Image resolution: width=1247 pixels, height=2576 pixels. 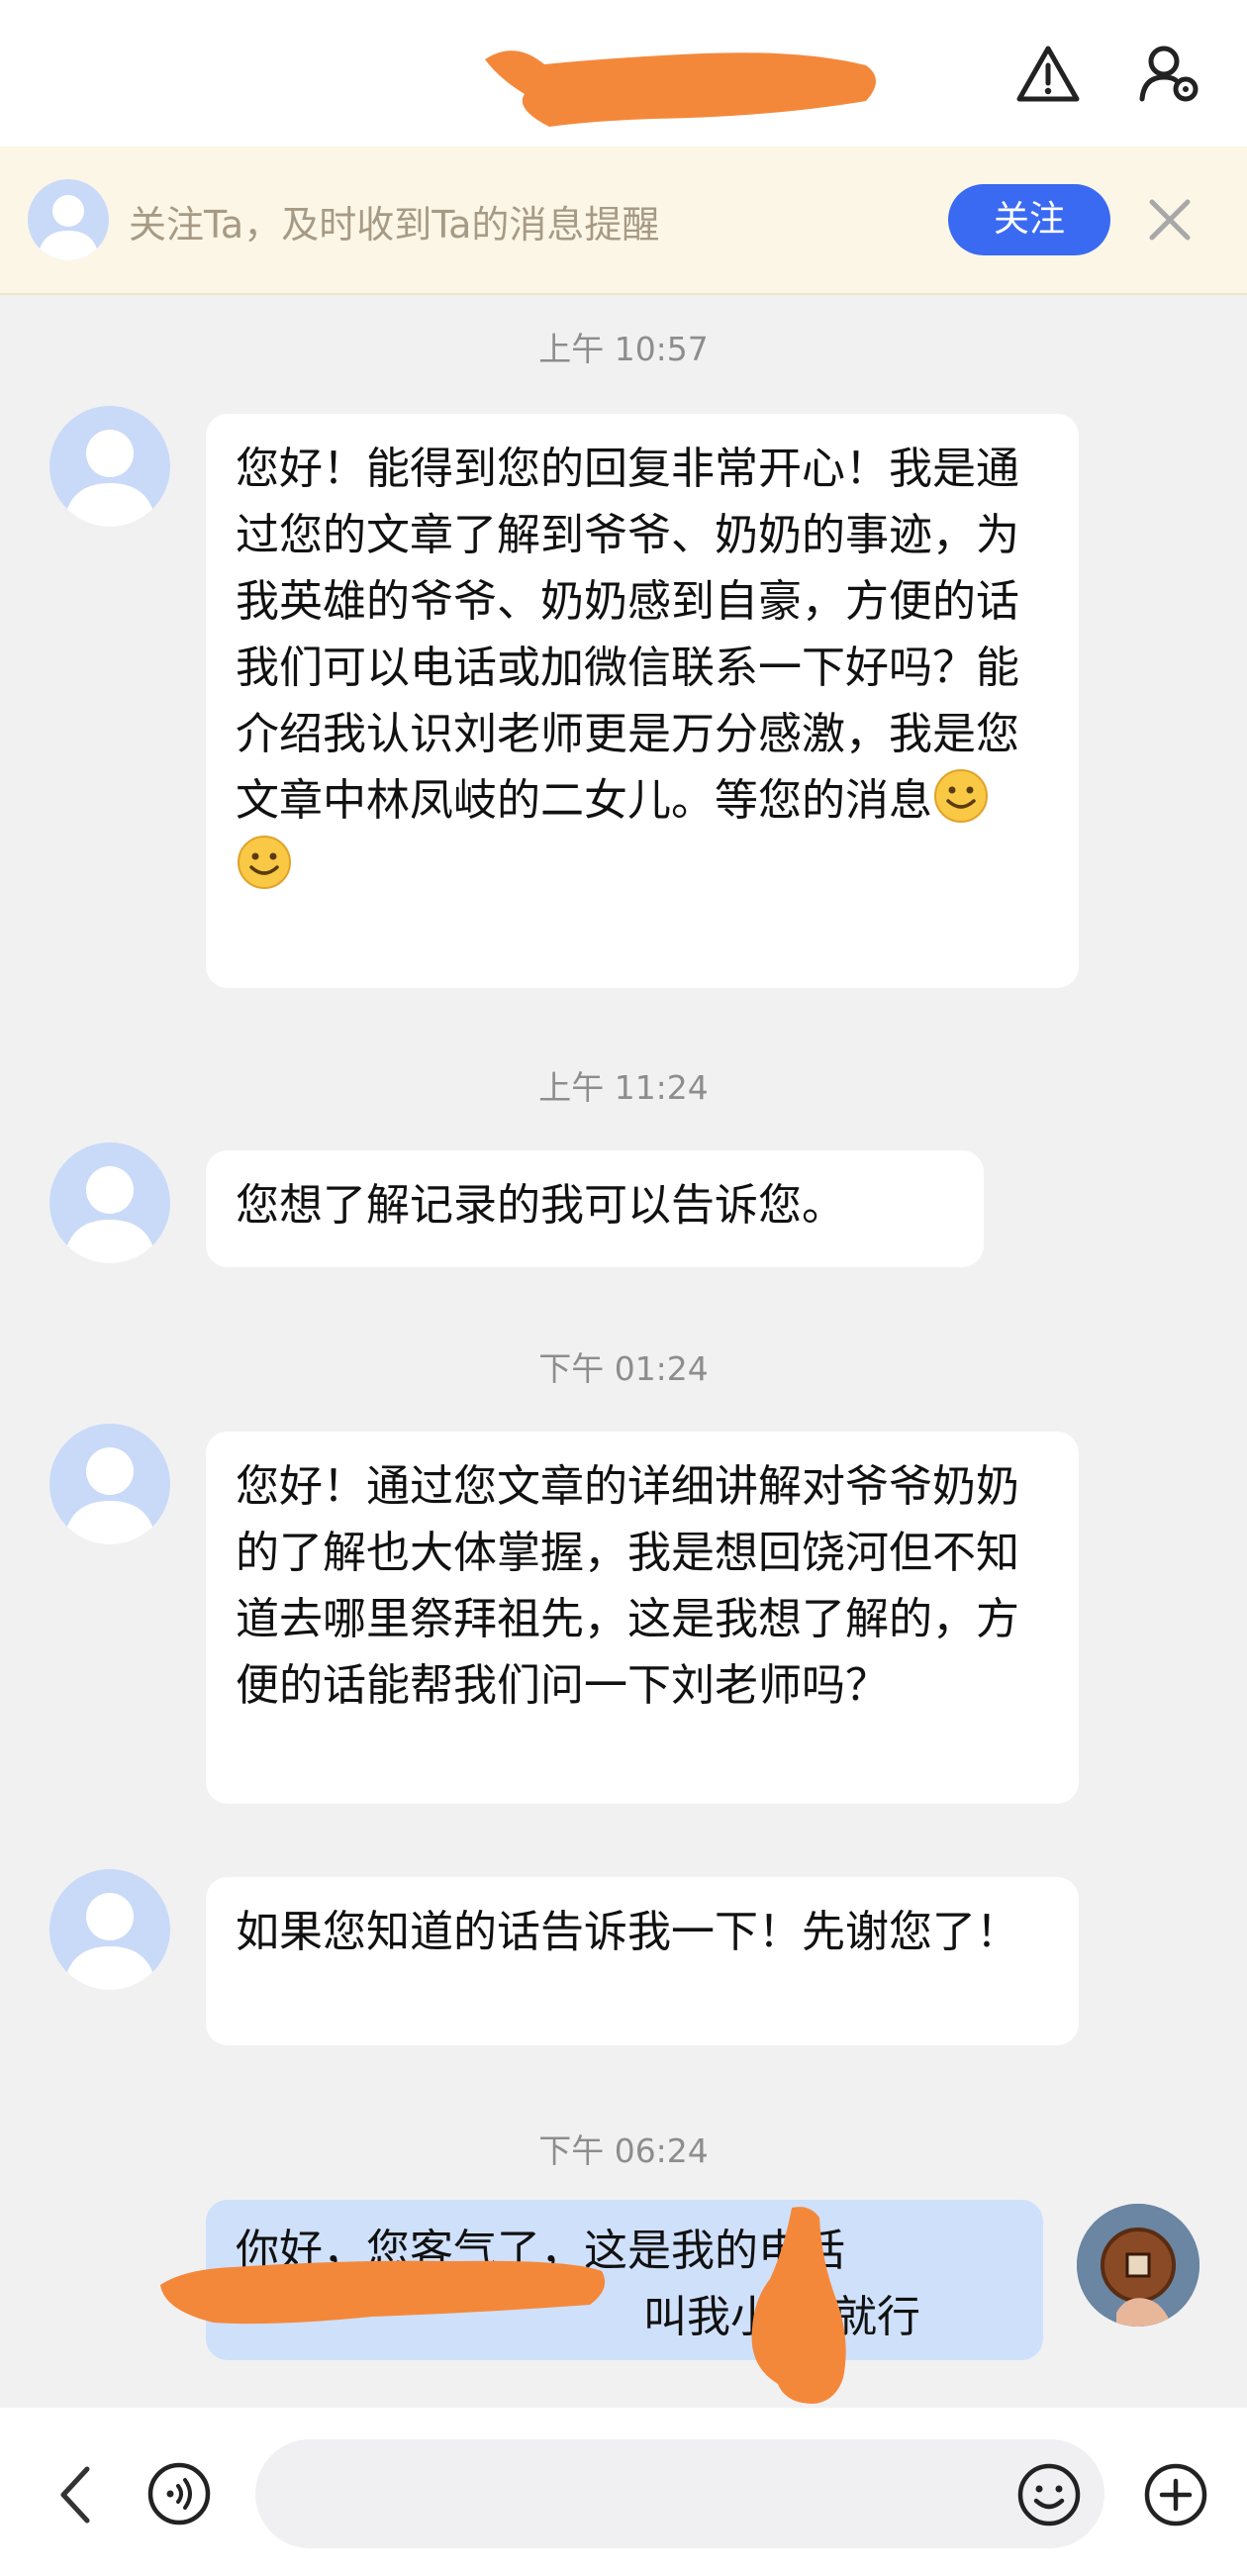 What do you see at coordinates (1138, 2265) in the screenshot?
I see `my-avatar` at bounding box center [1138, 2265].